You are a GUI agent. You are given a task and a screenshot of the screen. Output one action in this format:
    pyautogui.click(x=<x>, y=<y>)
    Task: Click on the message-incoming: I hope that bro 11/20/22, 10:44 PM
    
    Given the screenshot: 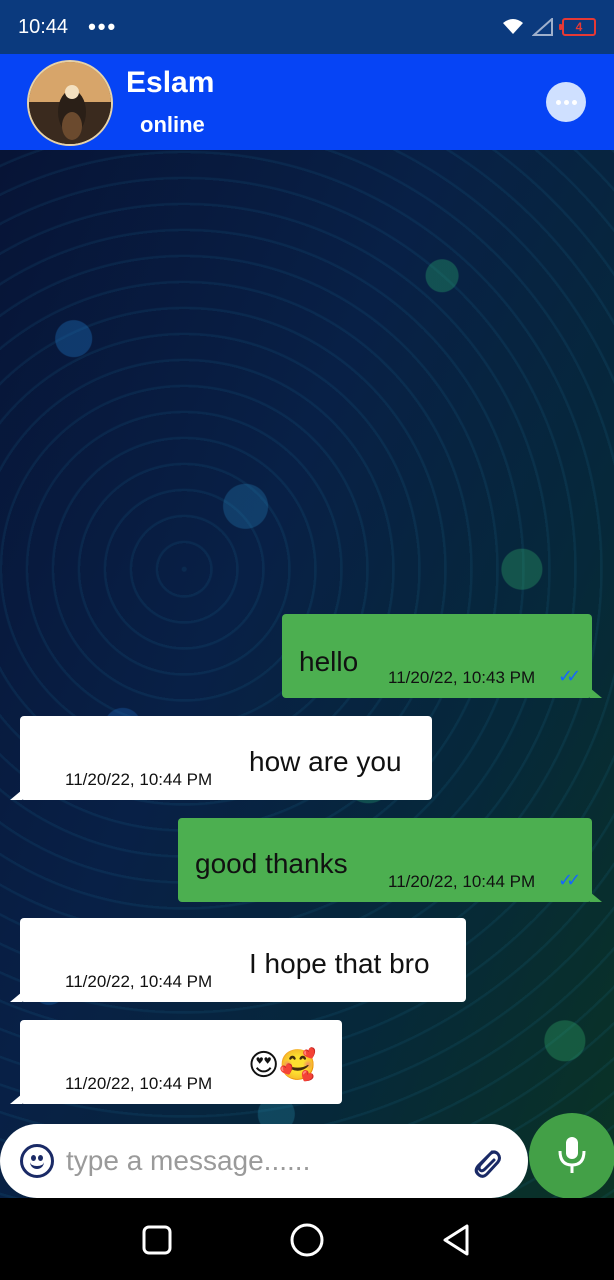 What is the action you would take?
    pyautogui.click(x=238, y=960)
    